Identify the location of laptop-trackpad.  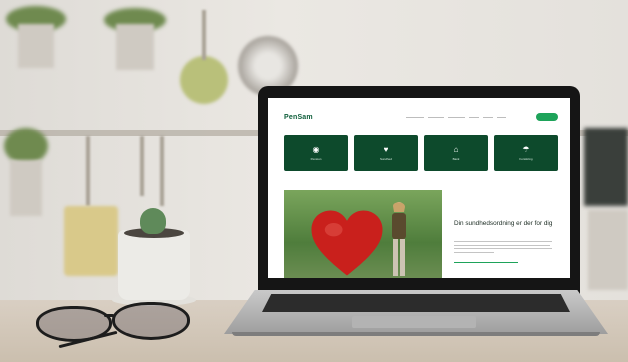
(414, 322).